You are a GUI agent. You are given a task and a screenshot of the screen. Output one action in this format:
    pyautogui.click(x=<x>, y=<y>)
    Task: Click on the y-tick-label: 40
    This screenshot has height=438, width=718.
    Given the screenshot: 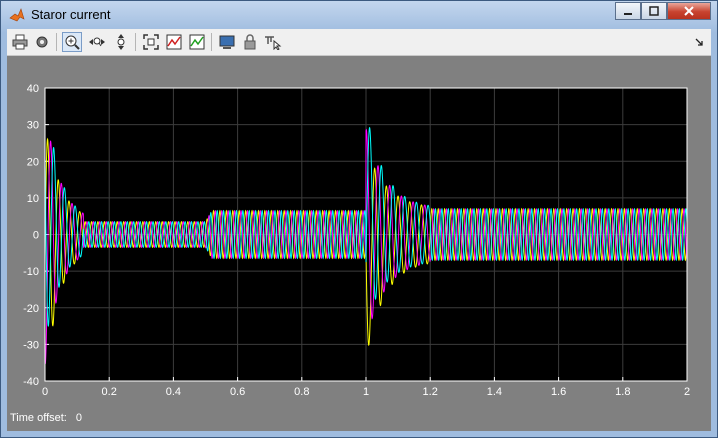 What is the action you would take?
    pyautogui.click(x=33, y=89)
    